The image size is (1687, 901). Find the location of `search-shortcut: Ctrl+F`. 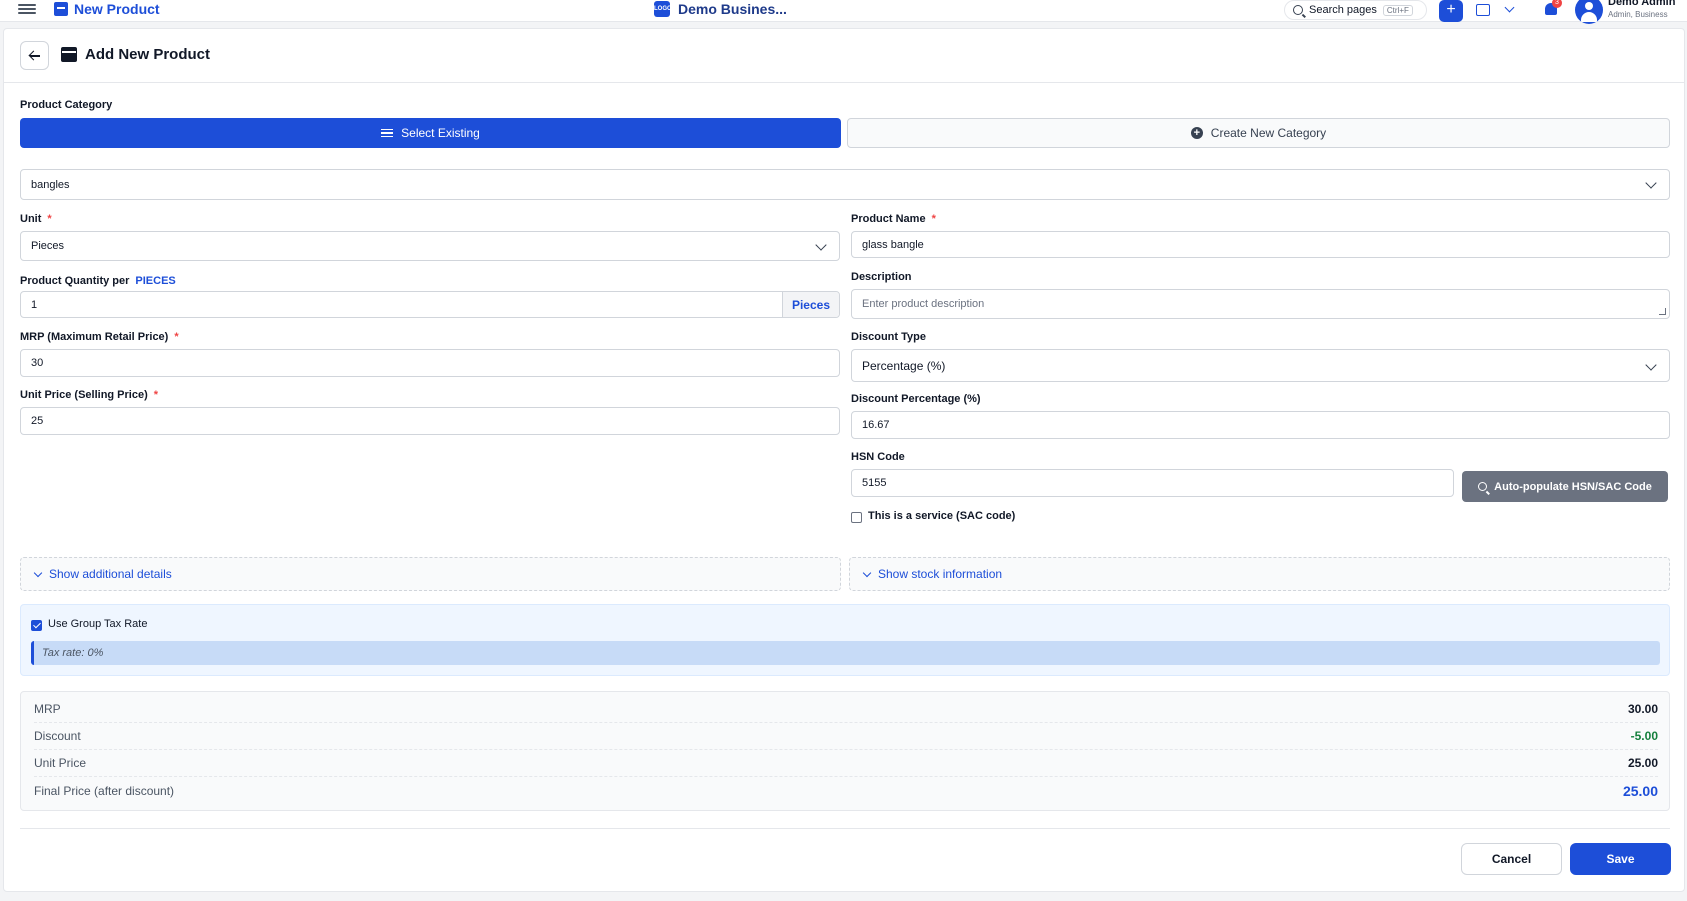

search-shortcut: Ctrl+F is located at coordinates (1397, 10).